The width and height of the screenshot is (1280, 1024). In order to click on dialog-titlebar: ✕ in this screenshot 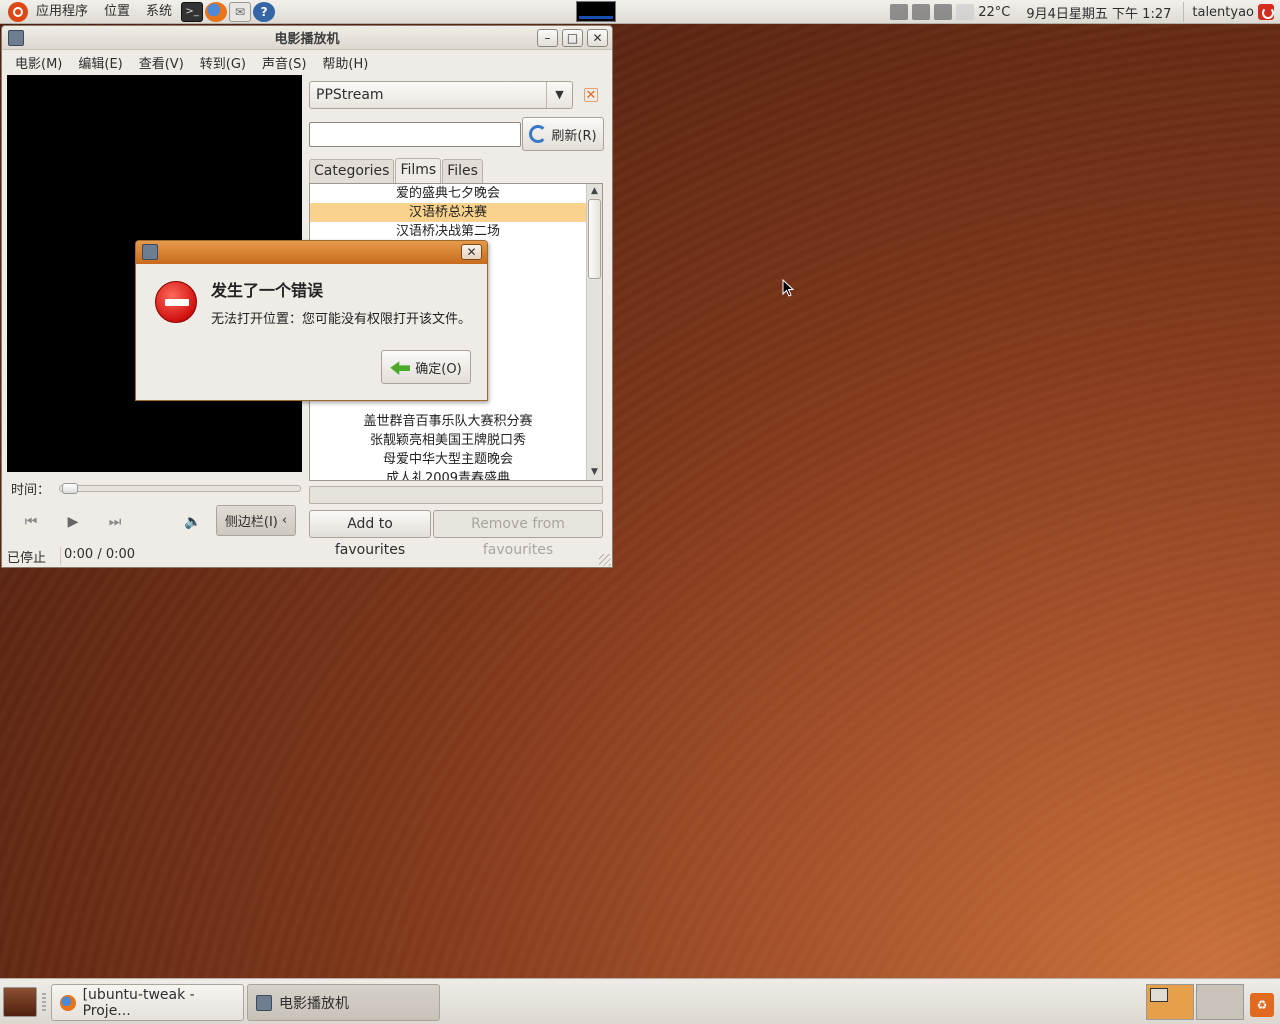, I will do `click(311, 252)`.